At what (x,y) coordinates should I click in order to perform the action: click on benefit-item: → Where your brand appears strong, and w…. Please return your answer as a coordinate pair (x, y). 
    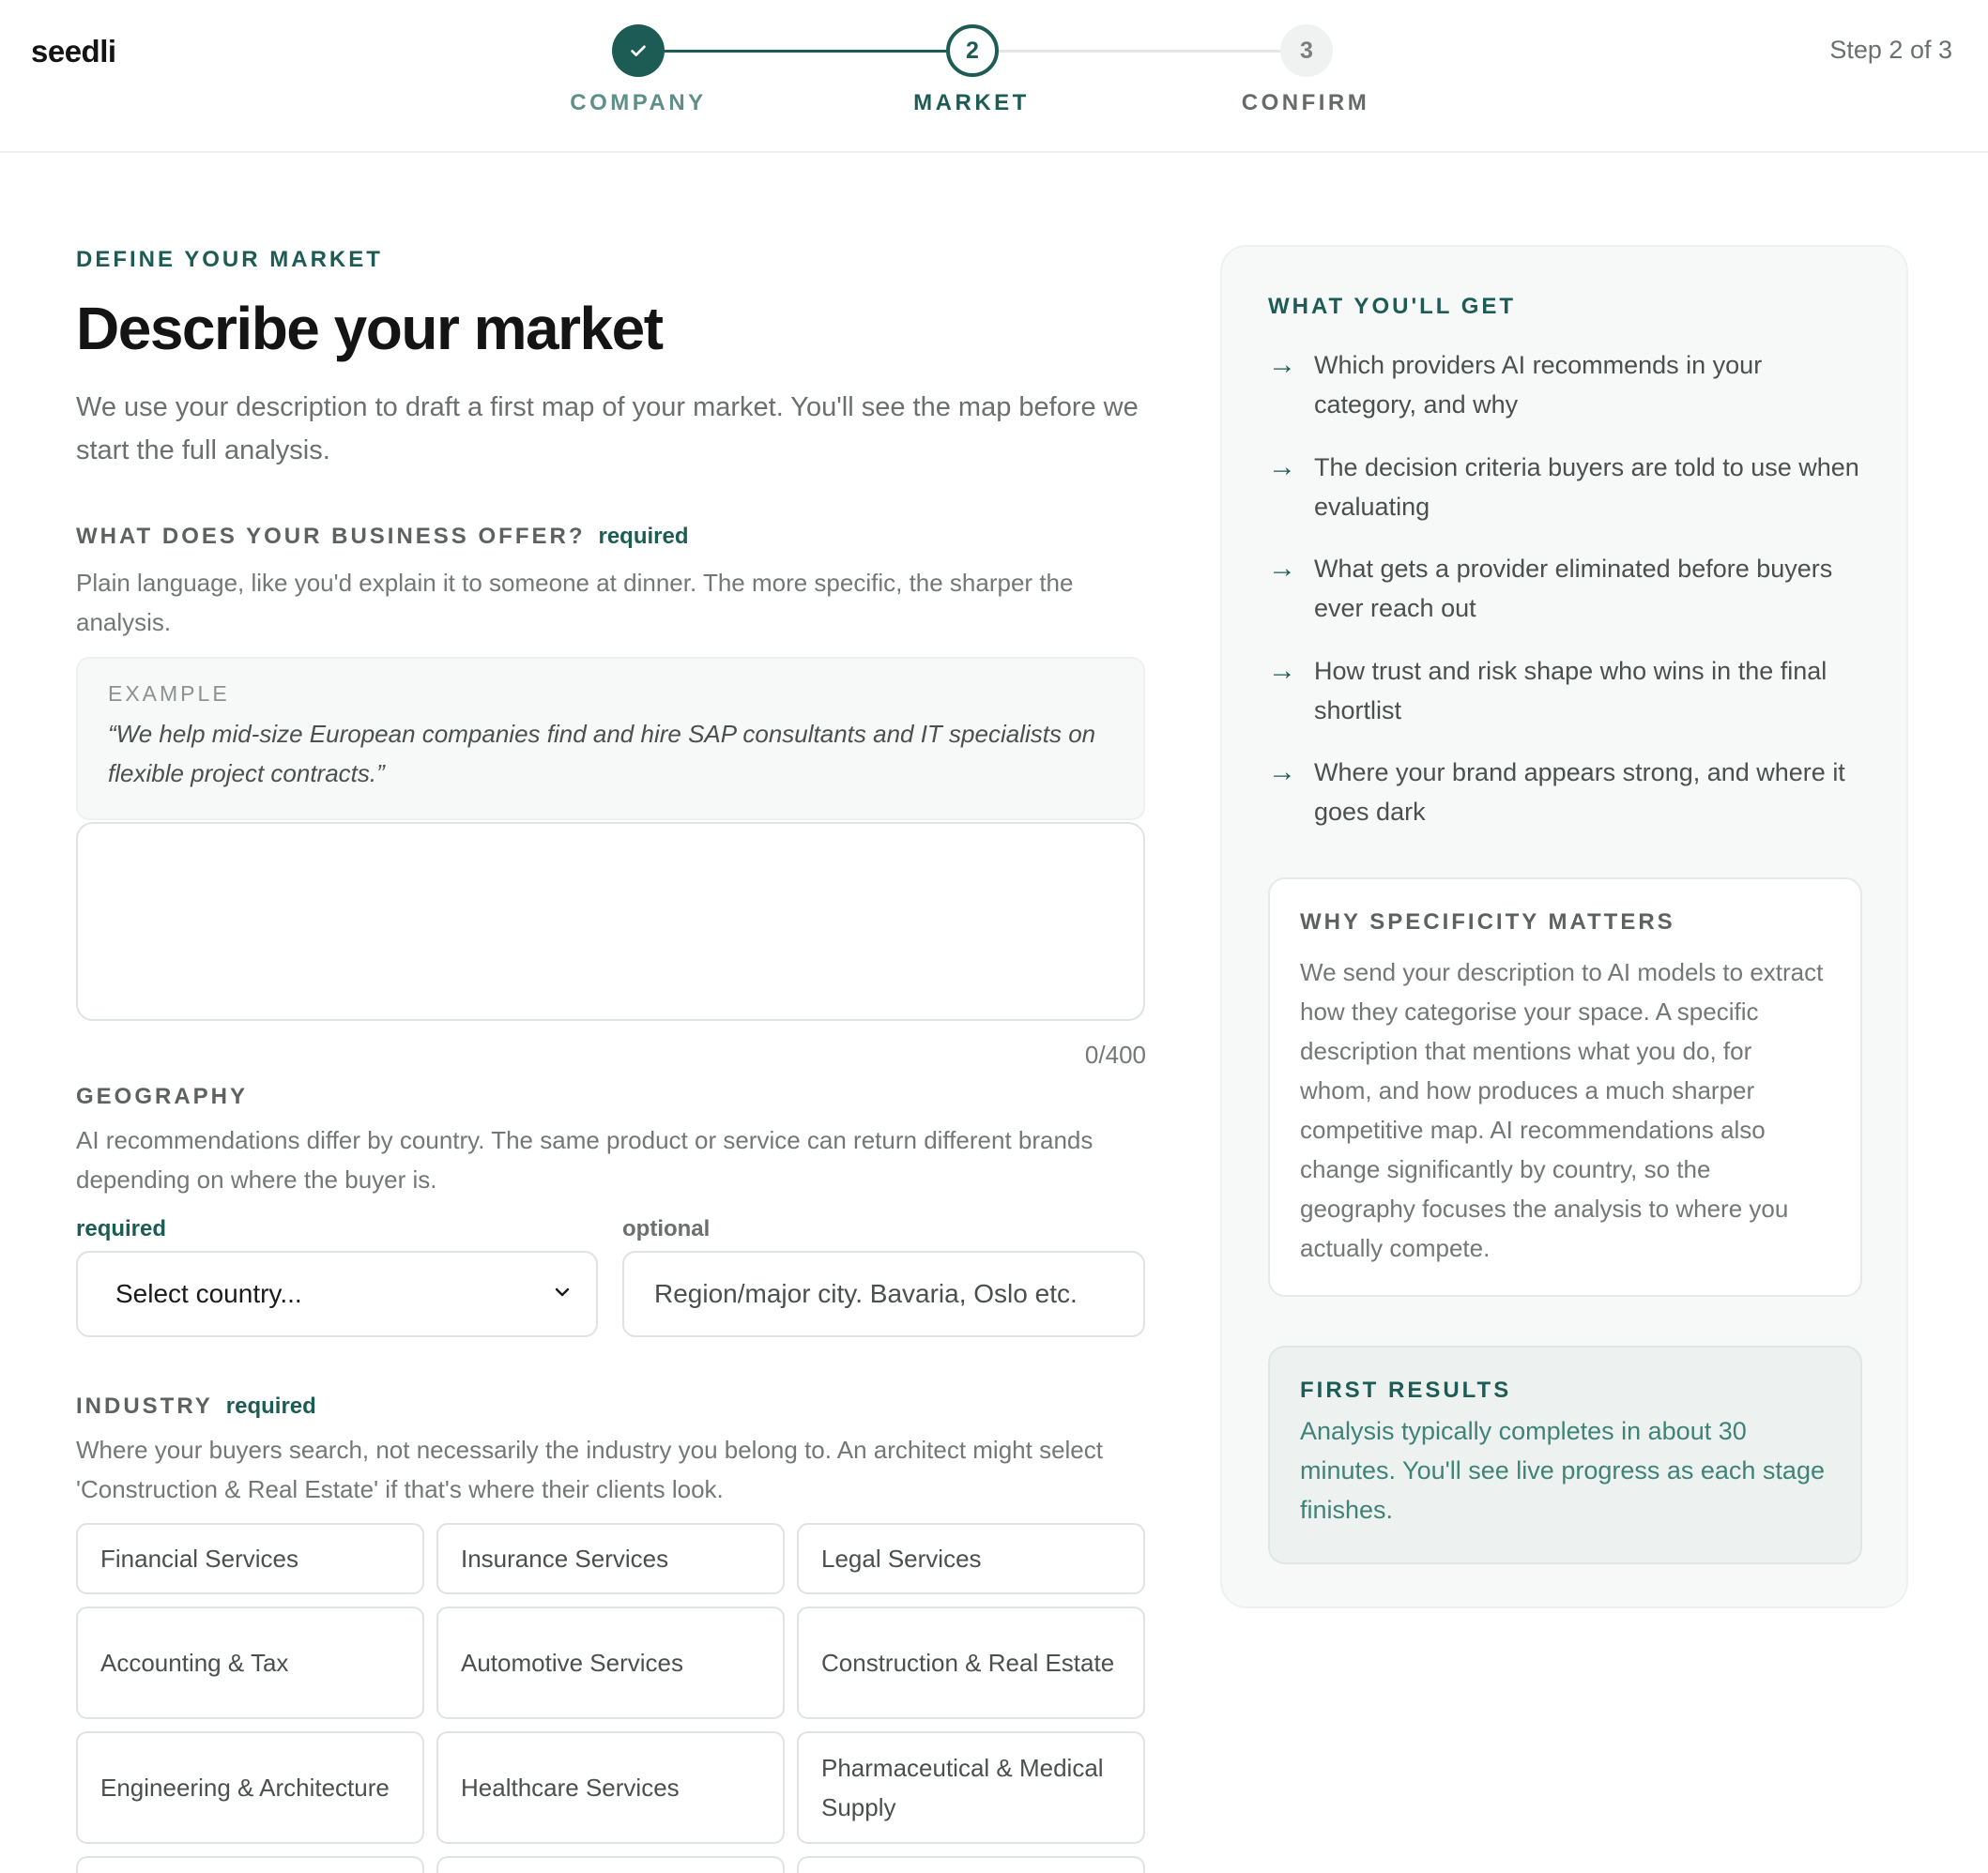
    Looking at the image, I should click on (1568, 792).